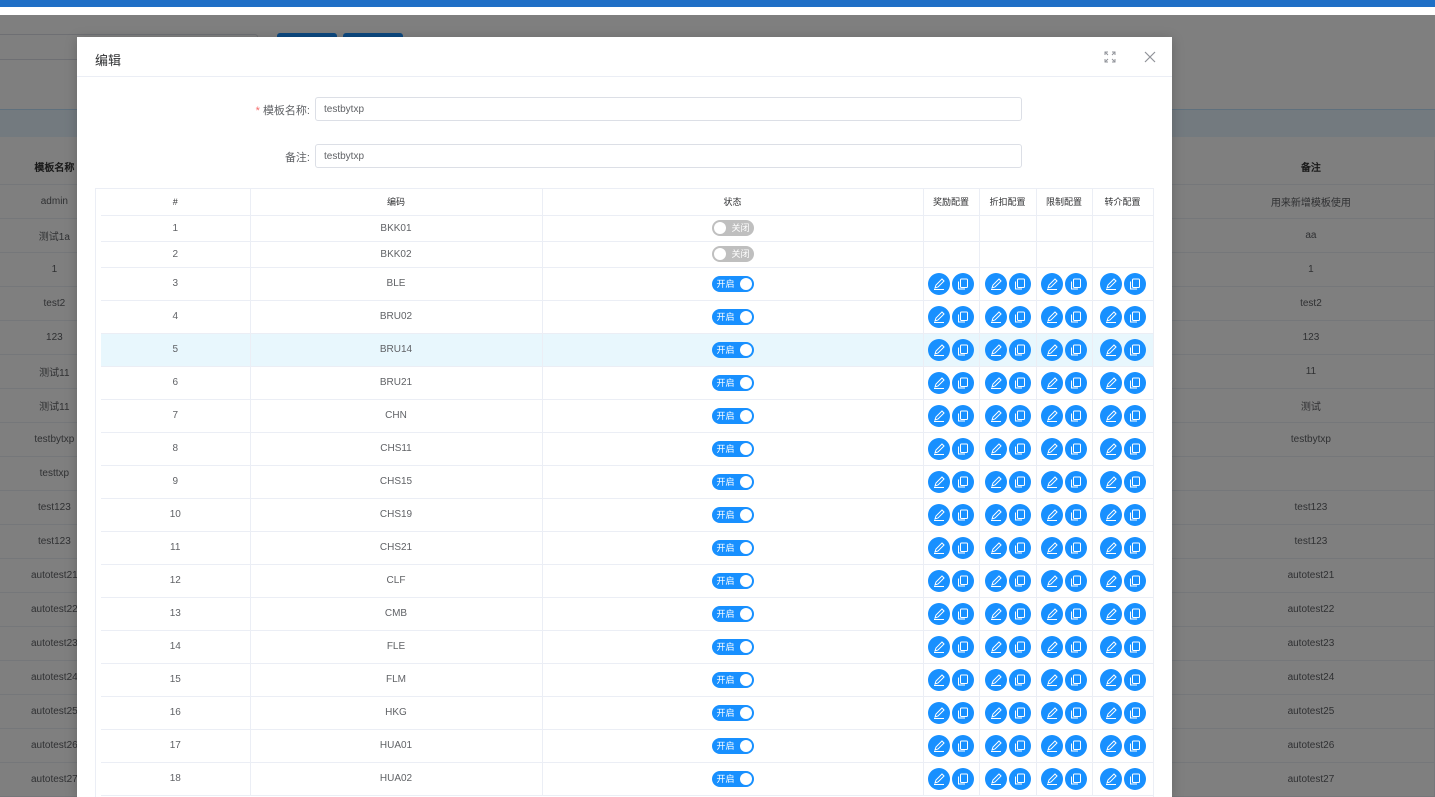  I want to click on template-name-input, so click(668, 109).